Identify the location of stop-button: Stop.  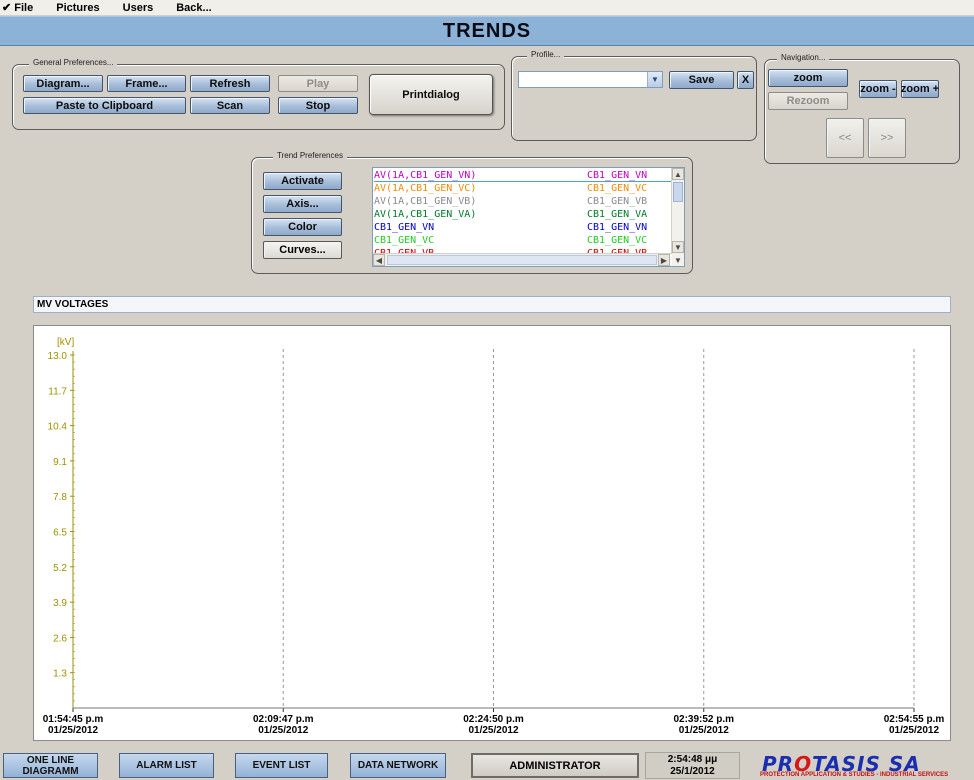
(318, 105).